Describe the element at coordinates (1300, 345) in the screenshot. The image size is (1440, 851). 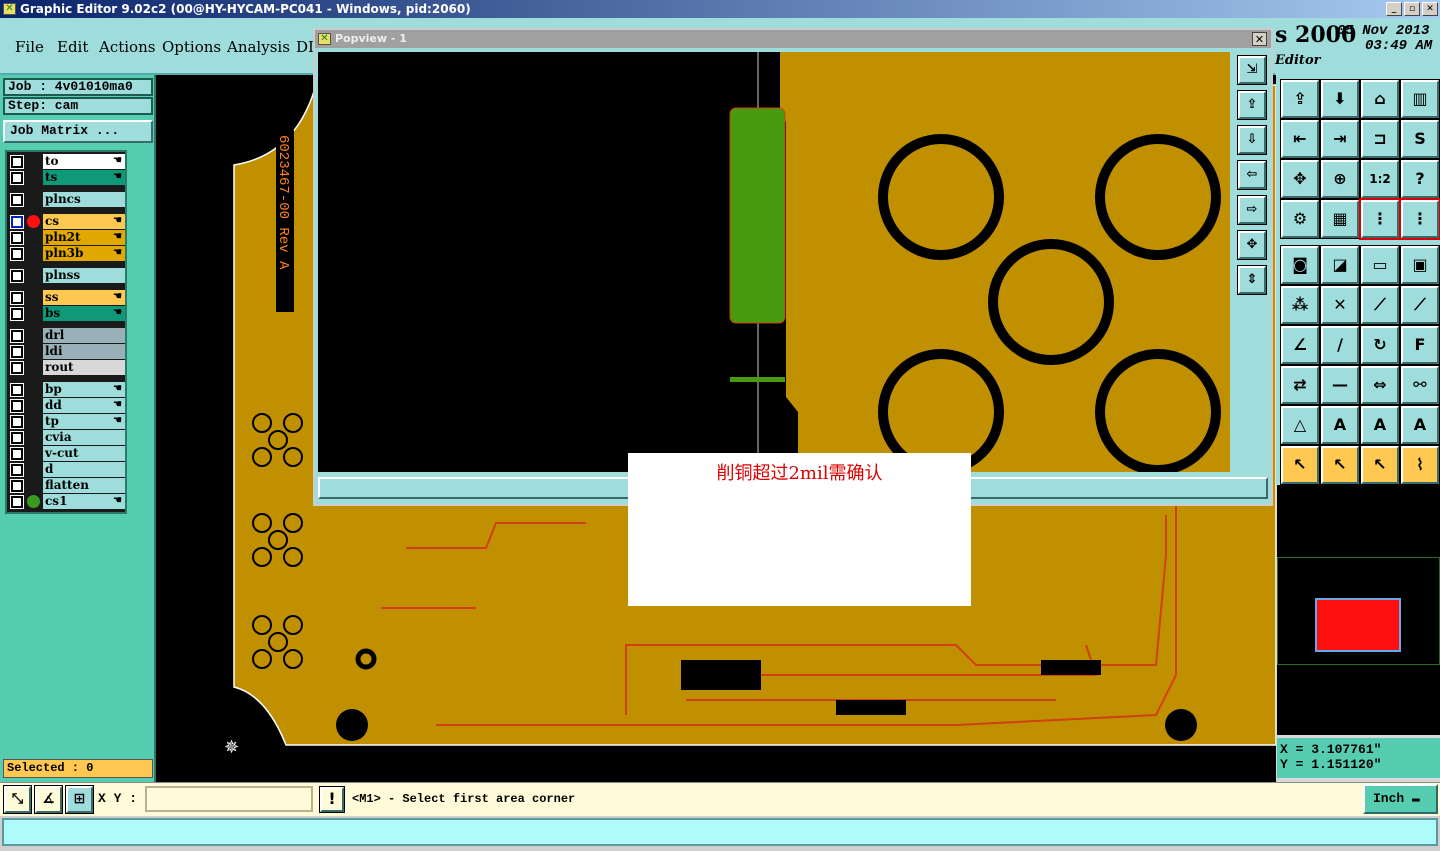
I see `angle-icon: ∠` at that location.